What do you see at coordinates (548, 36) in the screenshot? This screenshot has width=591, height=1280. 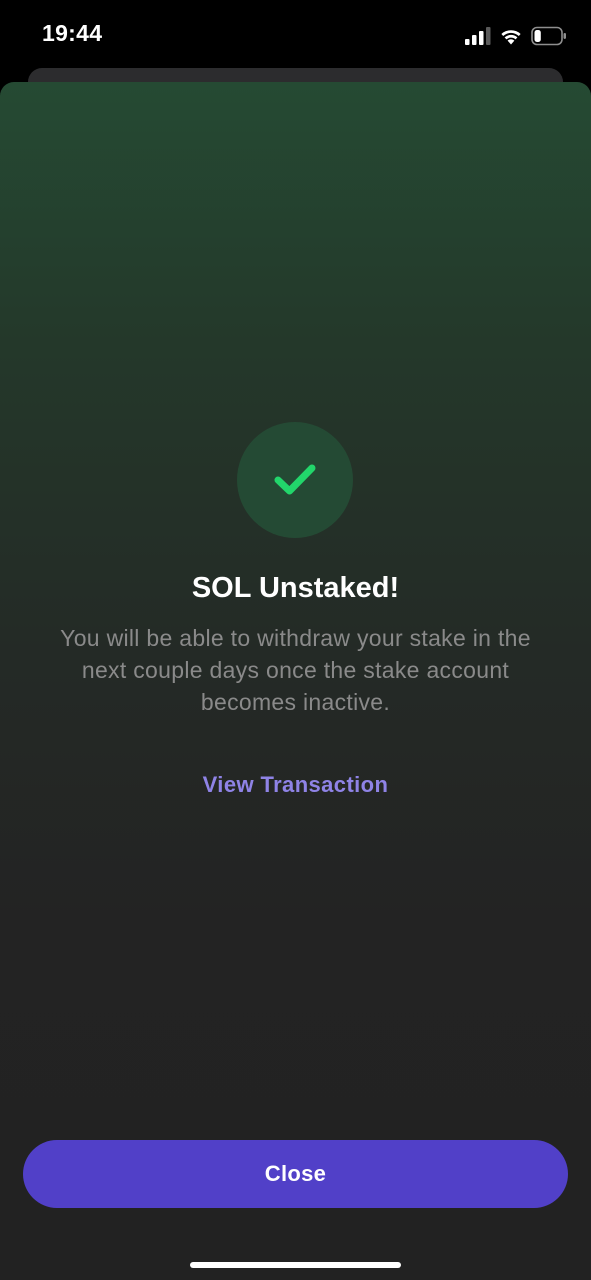 I see `battery-icon` at bounding box center [548, 36].